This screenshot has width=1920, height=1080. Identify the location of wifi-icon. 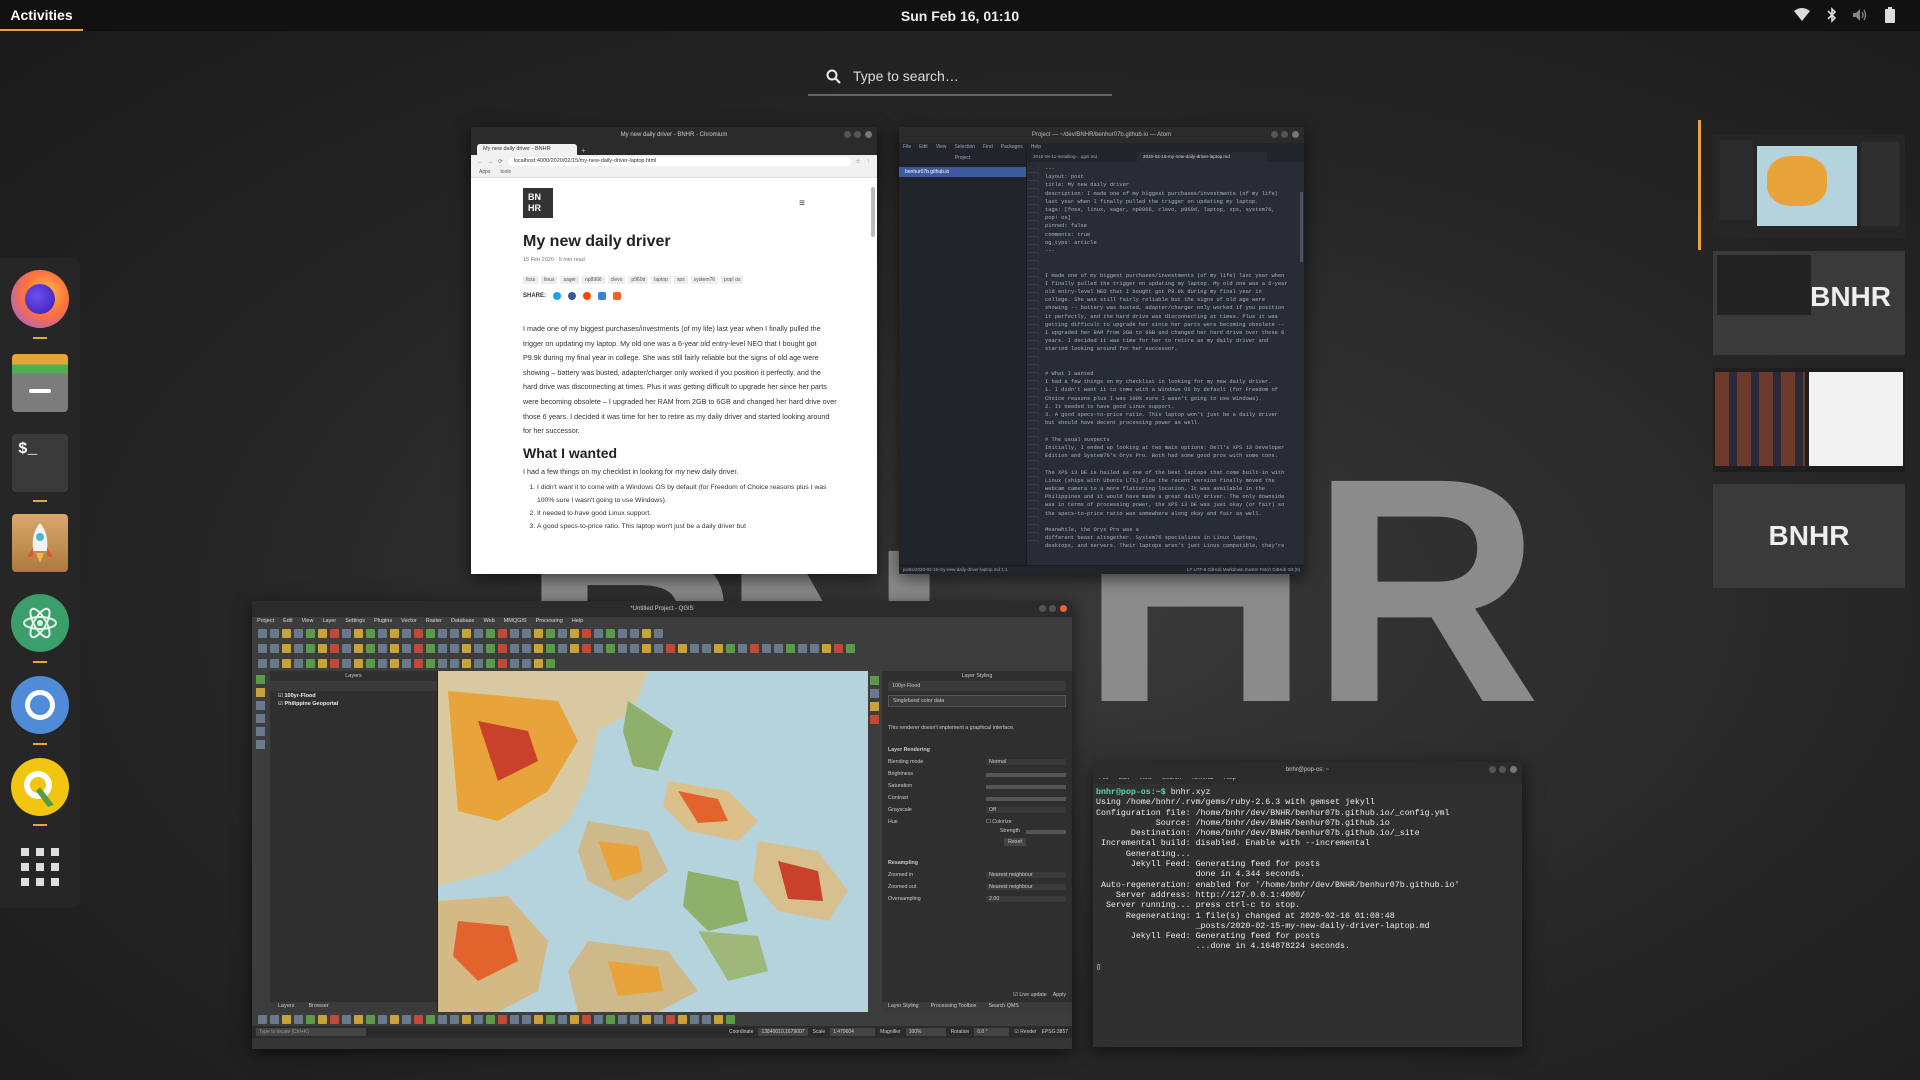
(1802, 15).